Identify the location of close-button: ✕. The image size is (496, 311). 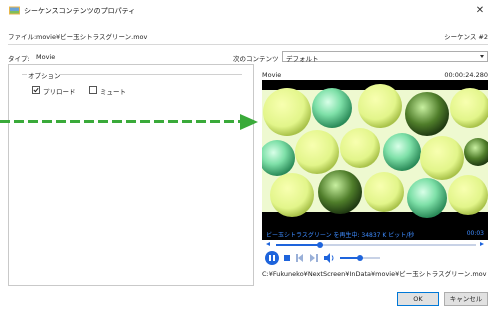
(480, 11).